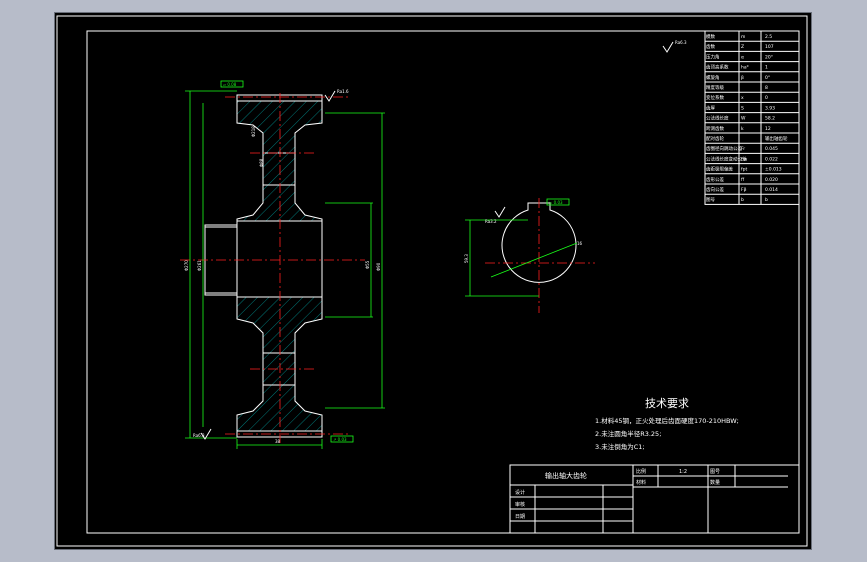  What do you see at coordinates (710, 46) in the screenshot?
I see `param-name: 齿数` at bounding box center [710, 46].